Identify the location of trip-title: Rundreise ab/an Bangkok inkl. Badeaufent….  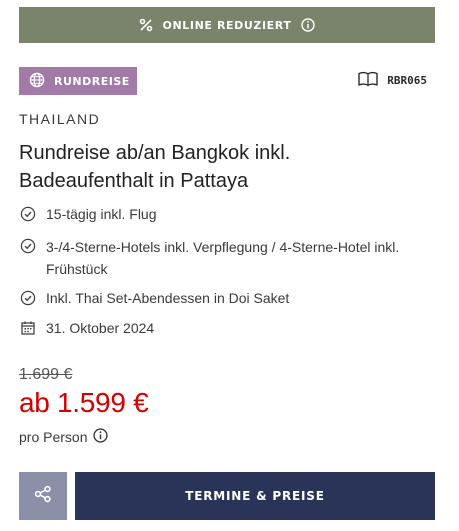
(219, 167).